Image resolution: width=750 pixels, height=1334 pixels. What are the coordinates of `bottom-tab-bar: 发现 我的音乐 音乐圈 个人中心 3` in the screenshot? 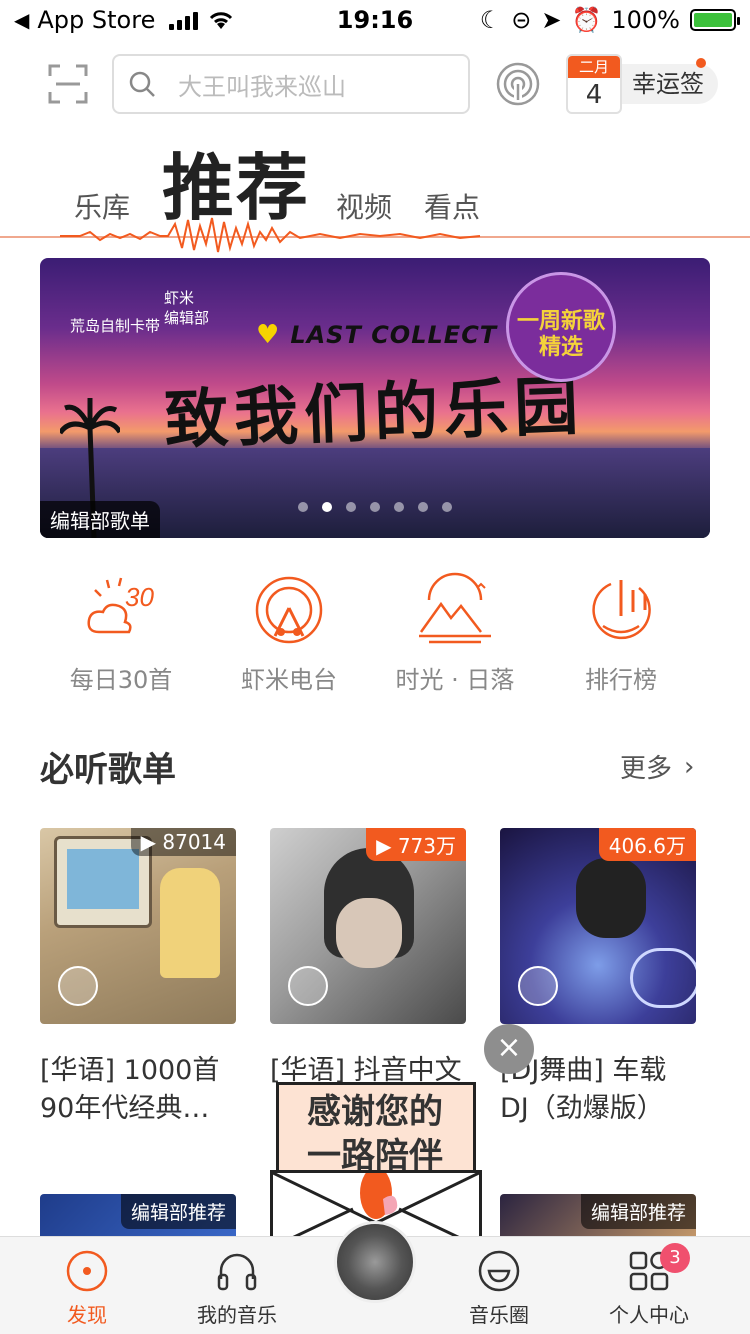 It's located at (375, 1277).